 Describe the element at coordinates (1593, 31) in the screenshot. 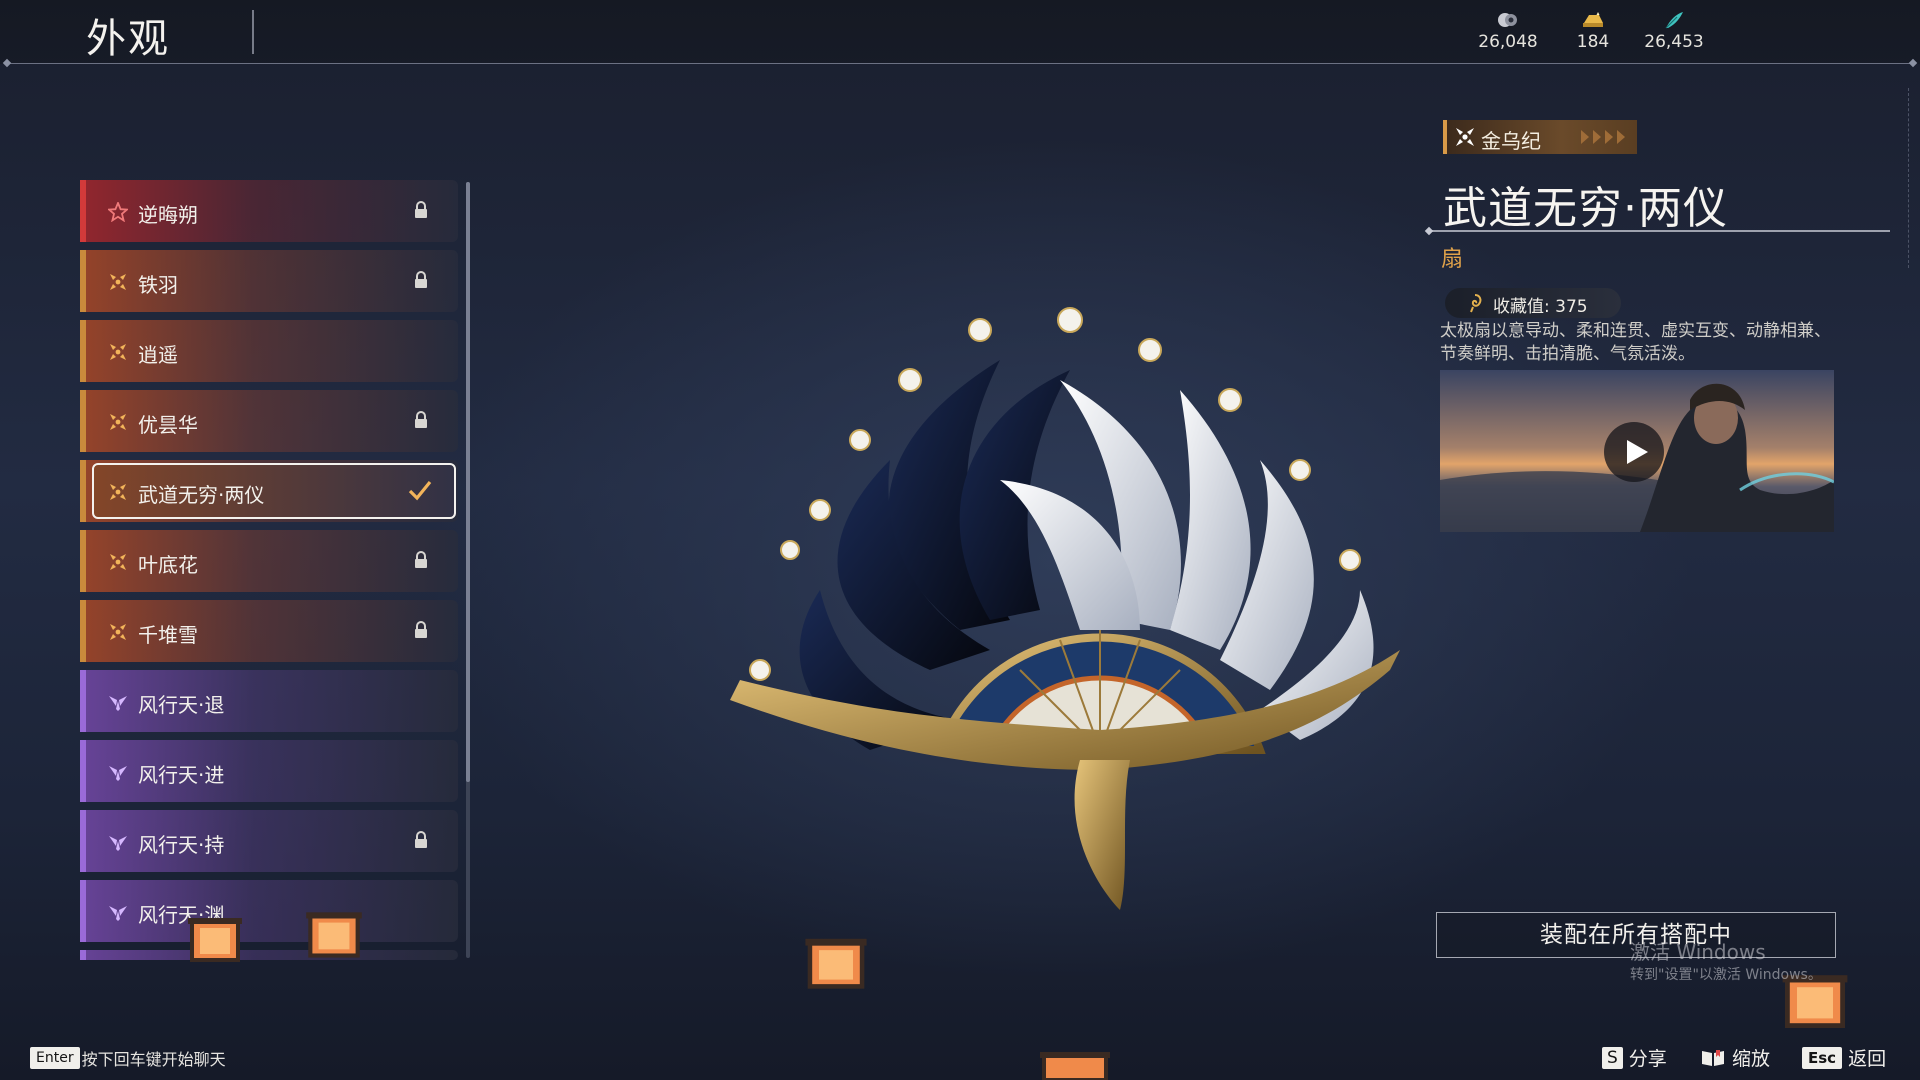

I see `currency-ingot: 184` at that location.